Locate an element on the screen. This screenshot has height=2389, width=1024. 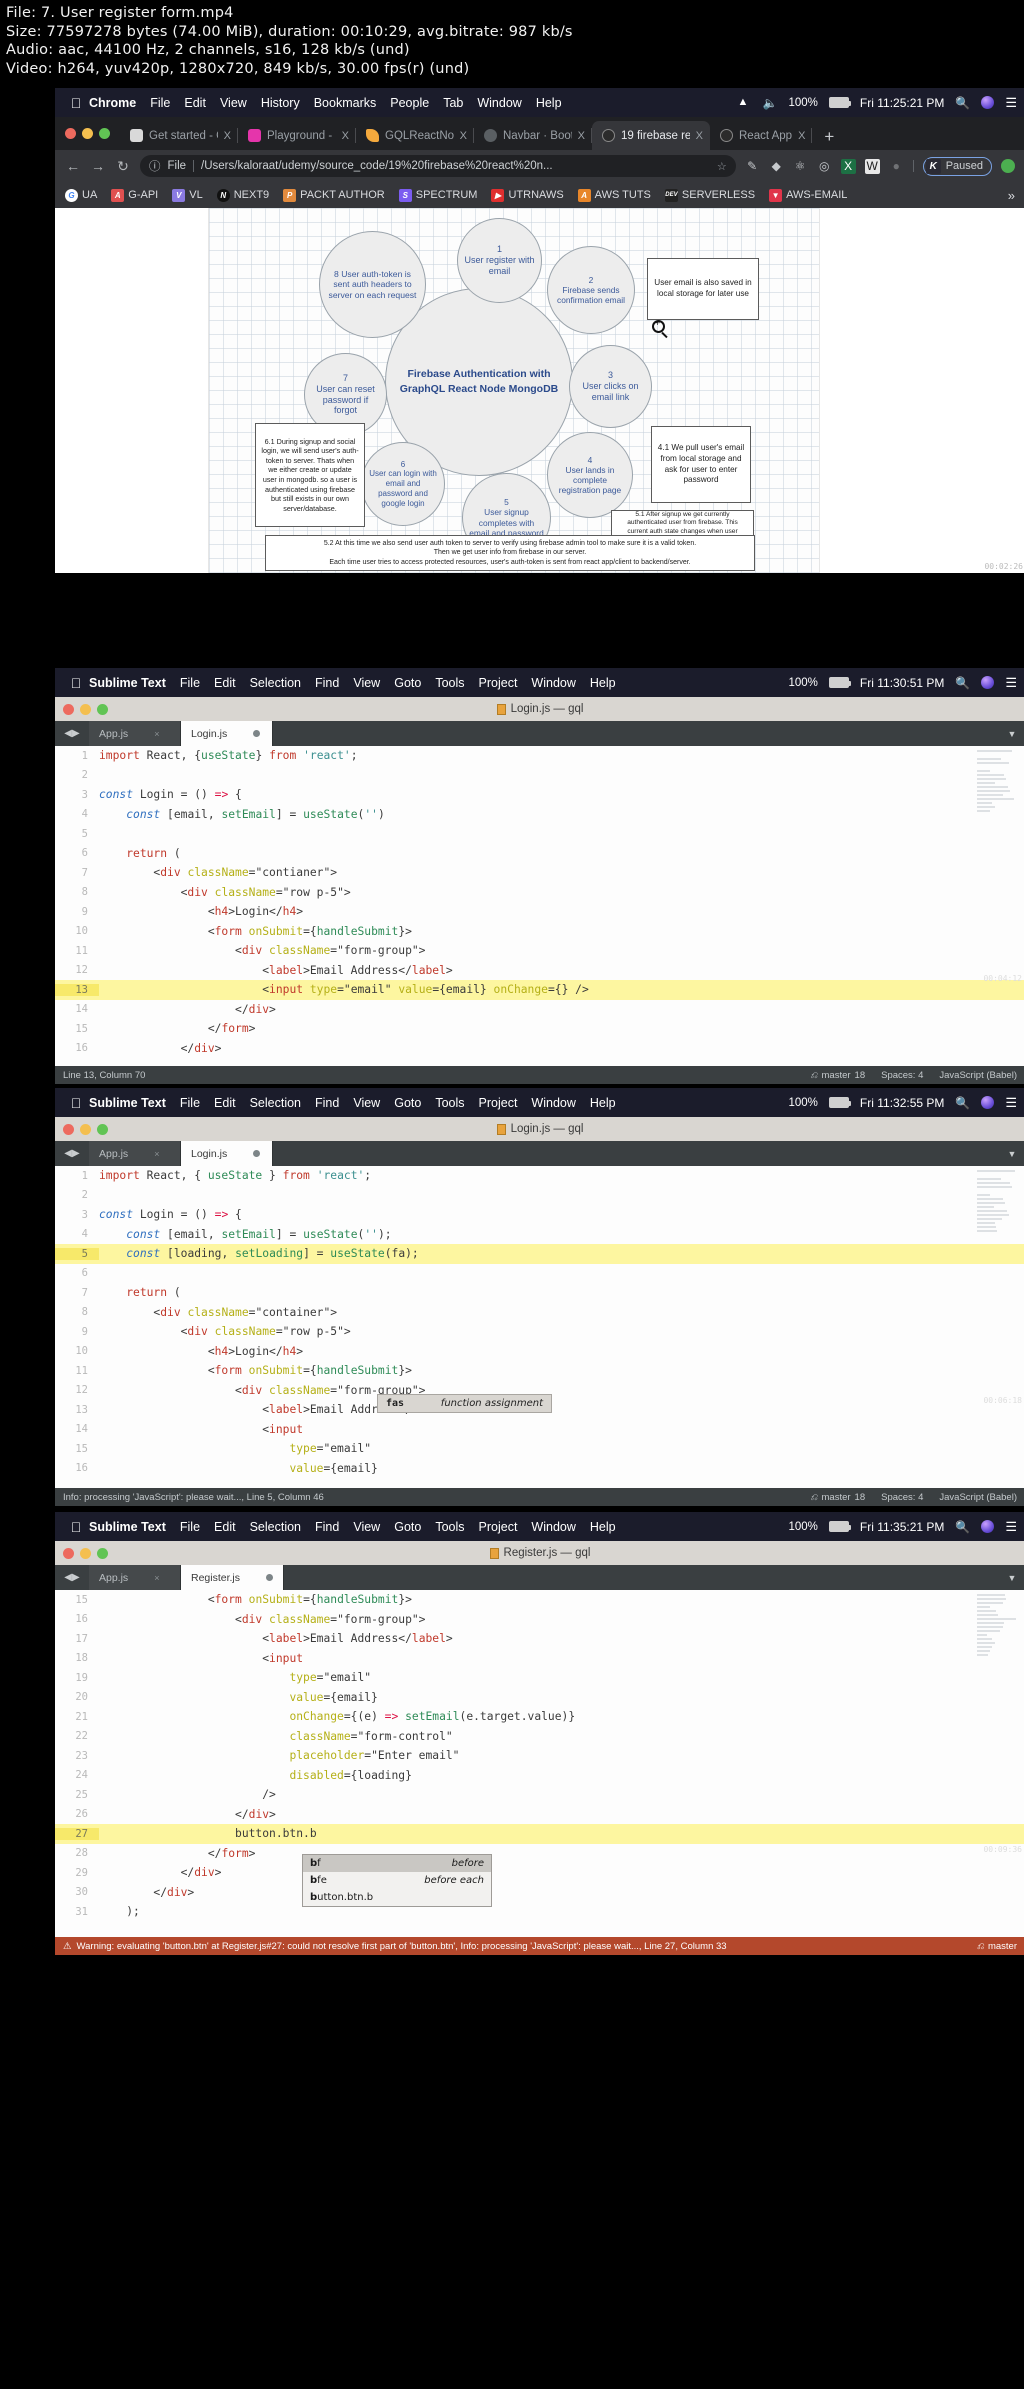
bookmark-serverless: DEV SERVERLESS is located at coordinates (709, 195).